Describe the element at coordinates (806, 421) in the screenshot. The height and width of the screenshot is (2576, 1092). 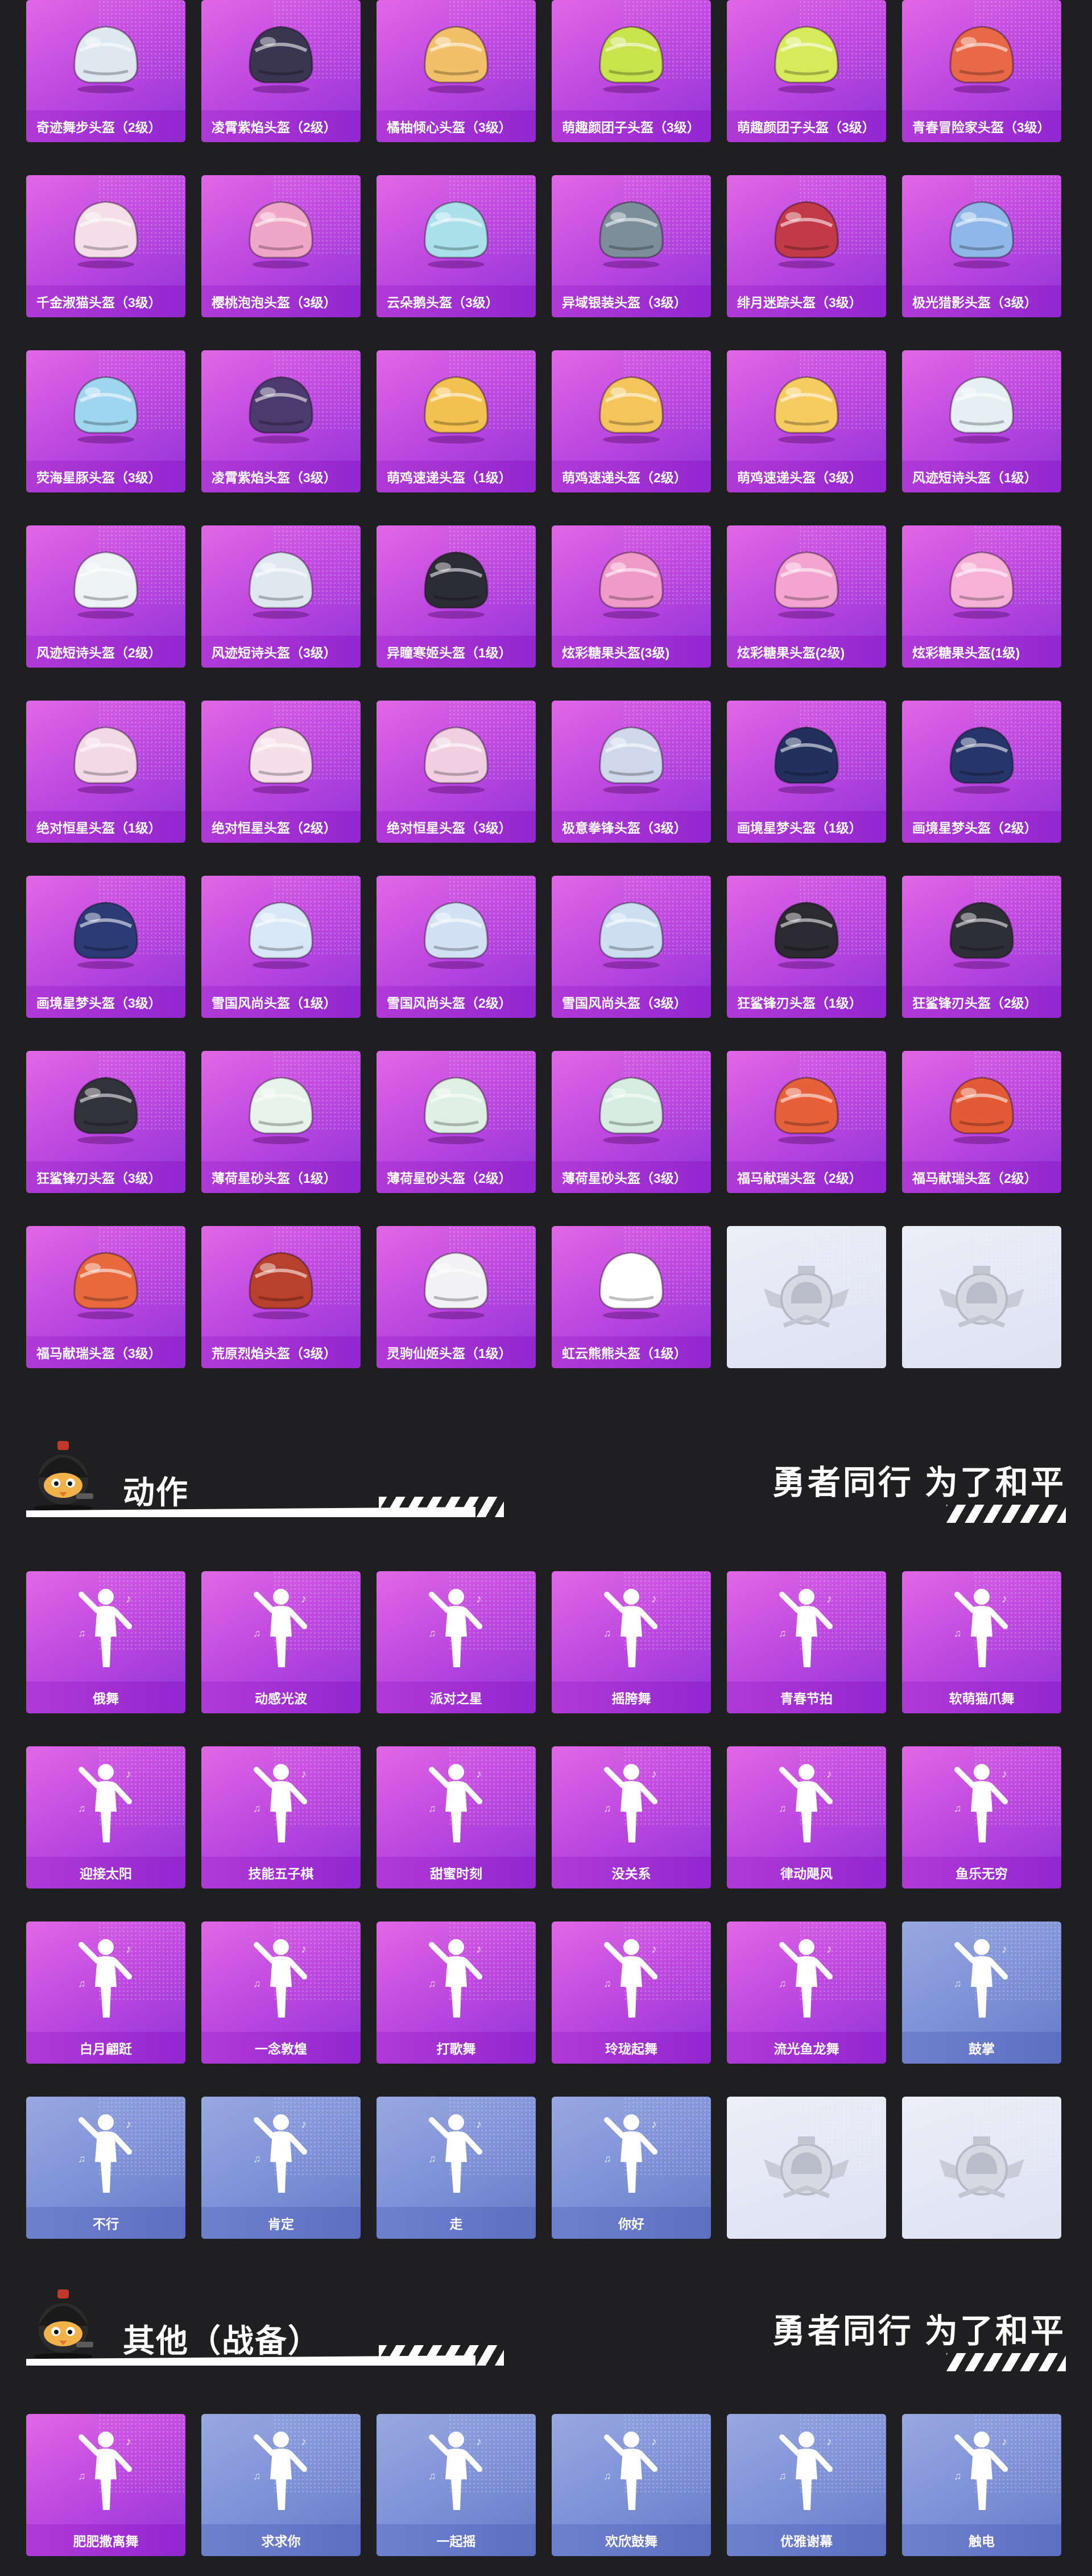
I see `item-card: 萌鸡速递头盔（3级）` at that location.